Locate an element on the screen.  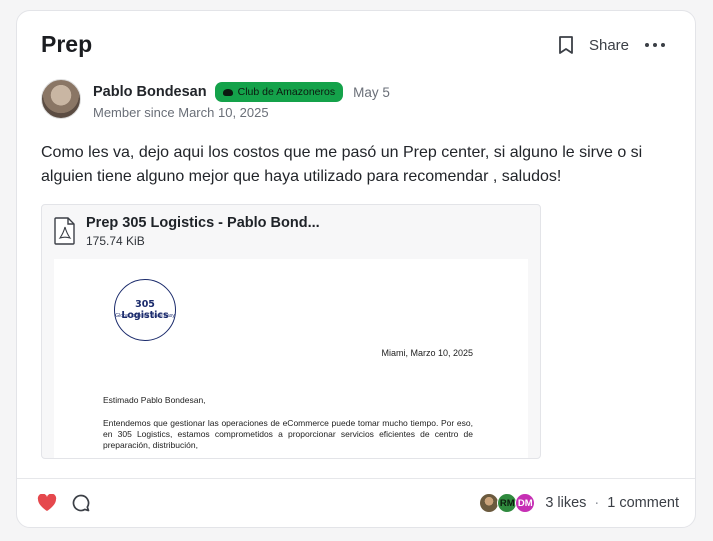
badge-label: Club de Amazoneros is located at coordinates (286, 92).